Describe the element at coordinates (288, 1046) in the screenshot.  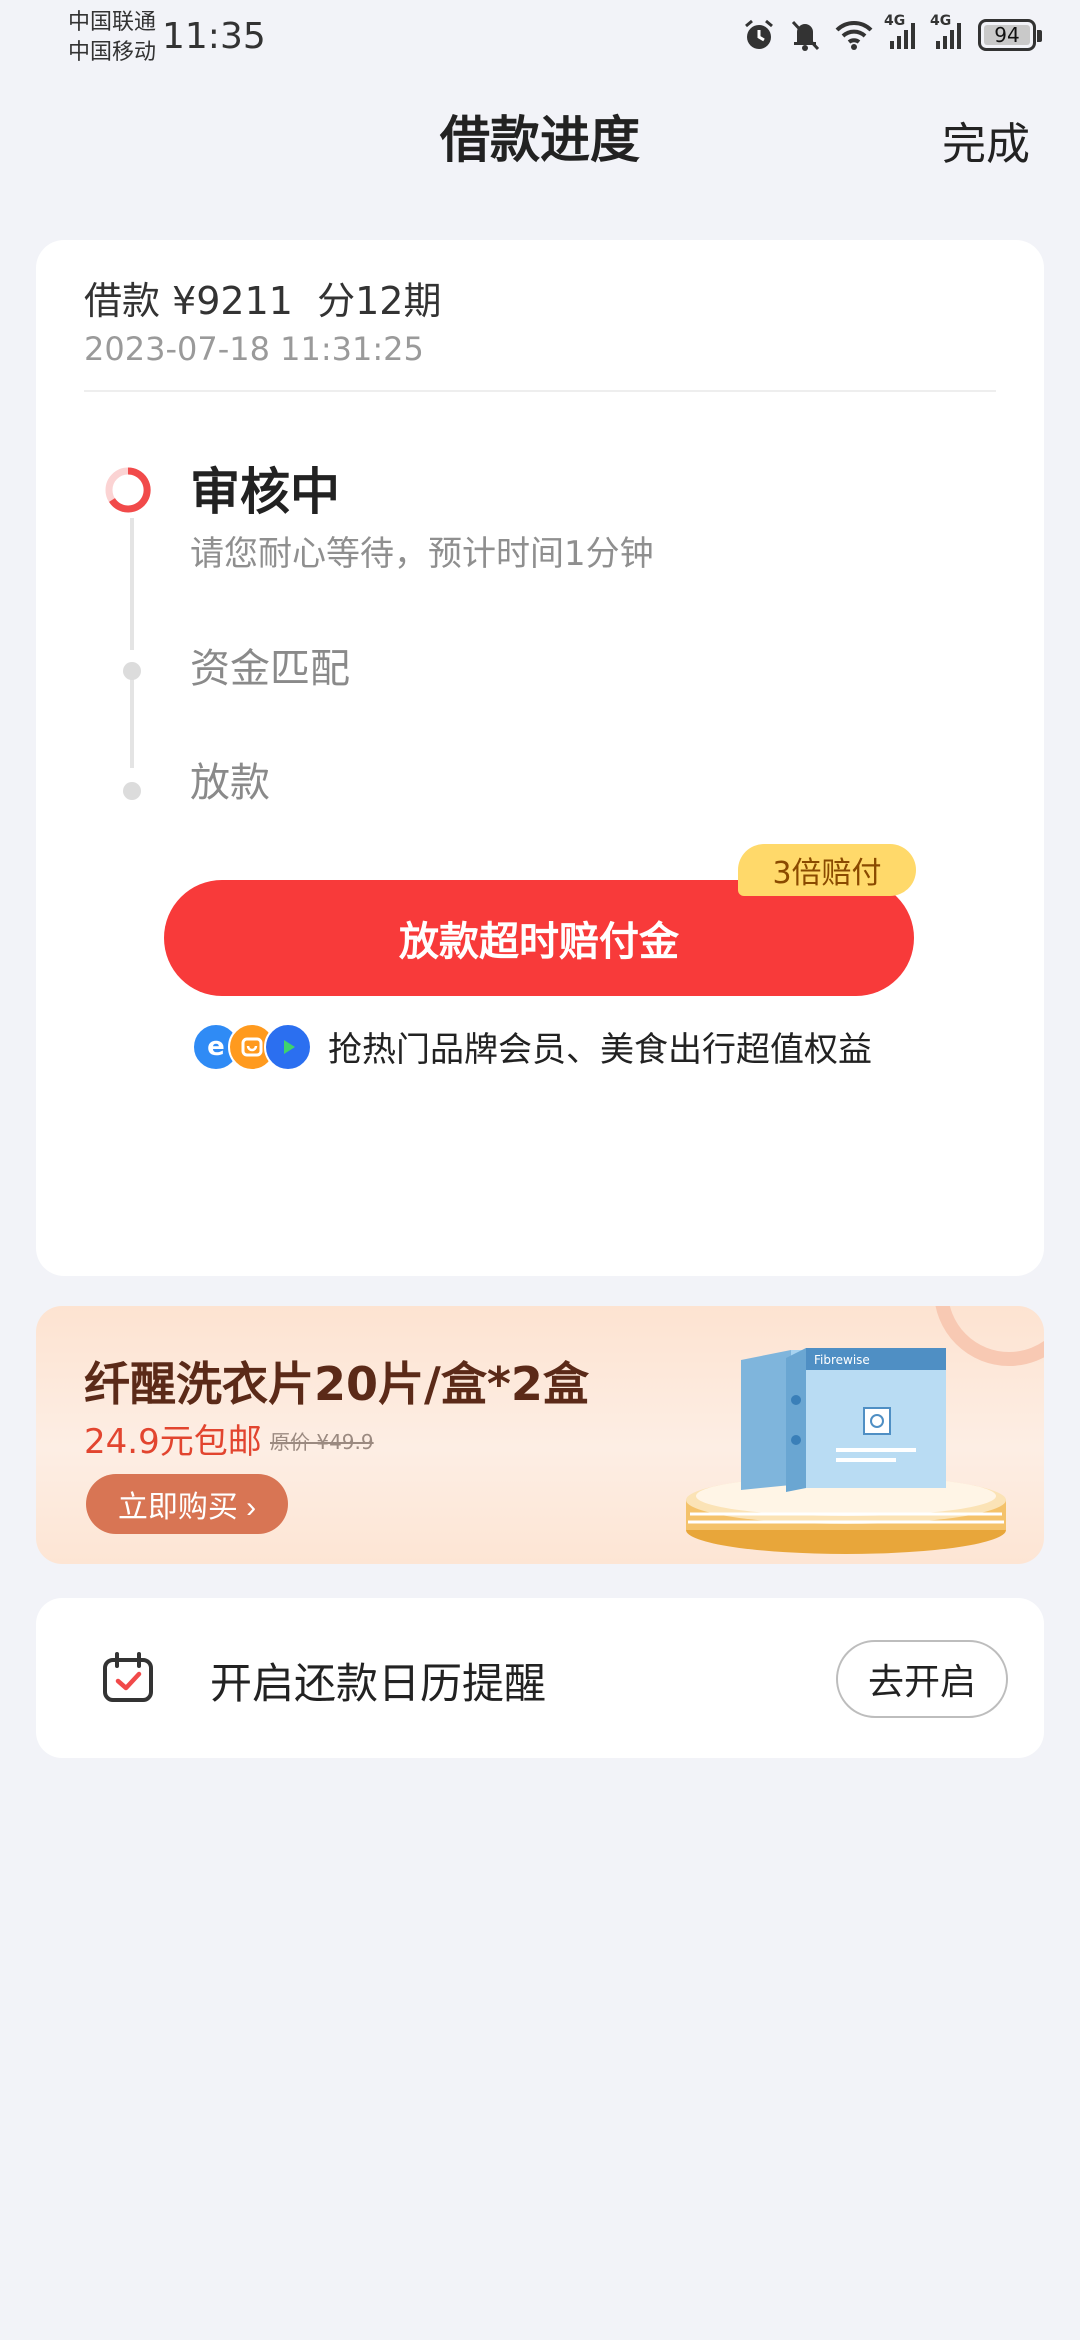
I see `play-app-icon` at that location.